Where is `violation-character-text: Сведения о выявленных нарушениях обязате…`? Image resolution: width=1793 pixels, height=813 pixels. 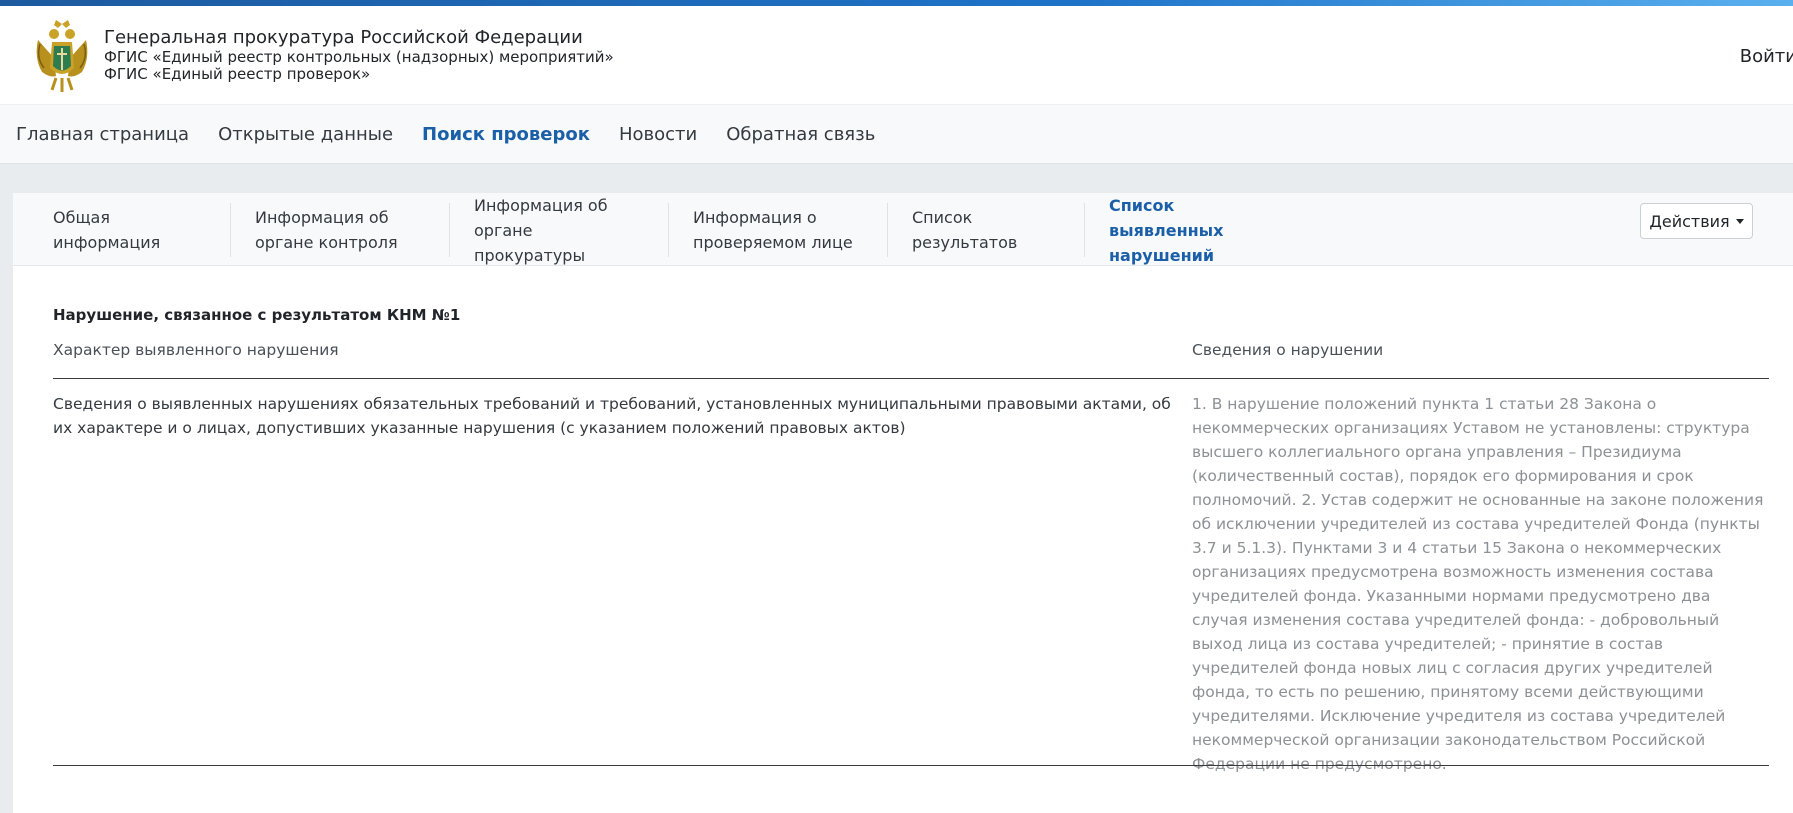
violation-character-text: Сведения о выявленных нарушениях обязате… is located at coordinates (612, 416).